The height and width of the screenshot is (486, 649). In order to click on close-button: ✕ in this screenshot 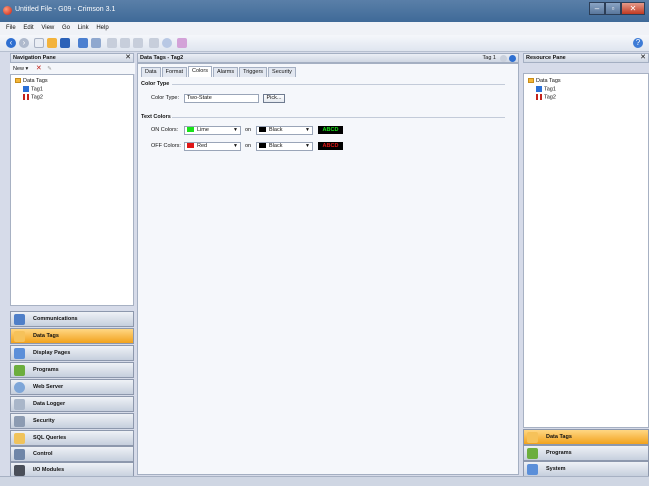, I will do `click(633, 8)`.